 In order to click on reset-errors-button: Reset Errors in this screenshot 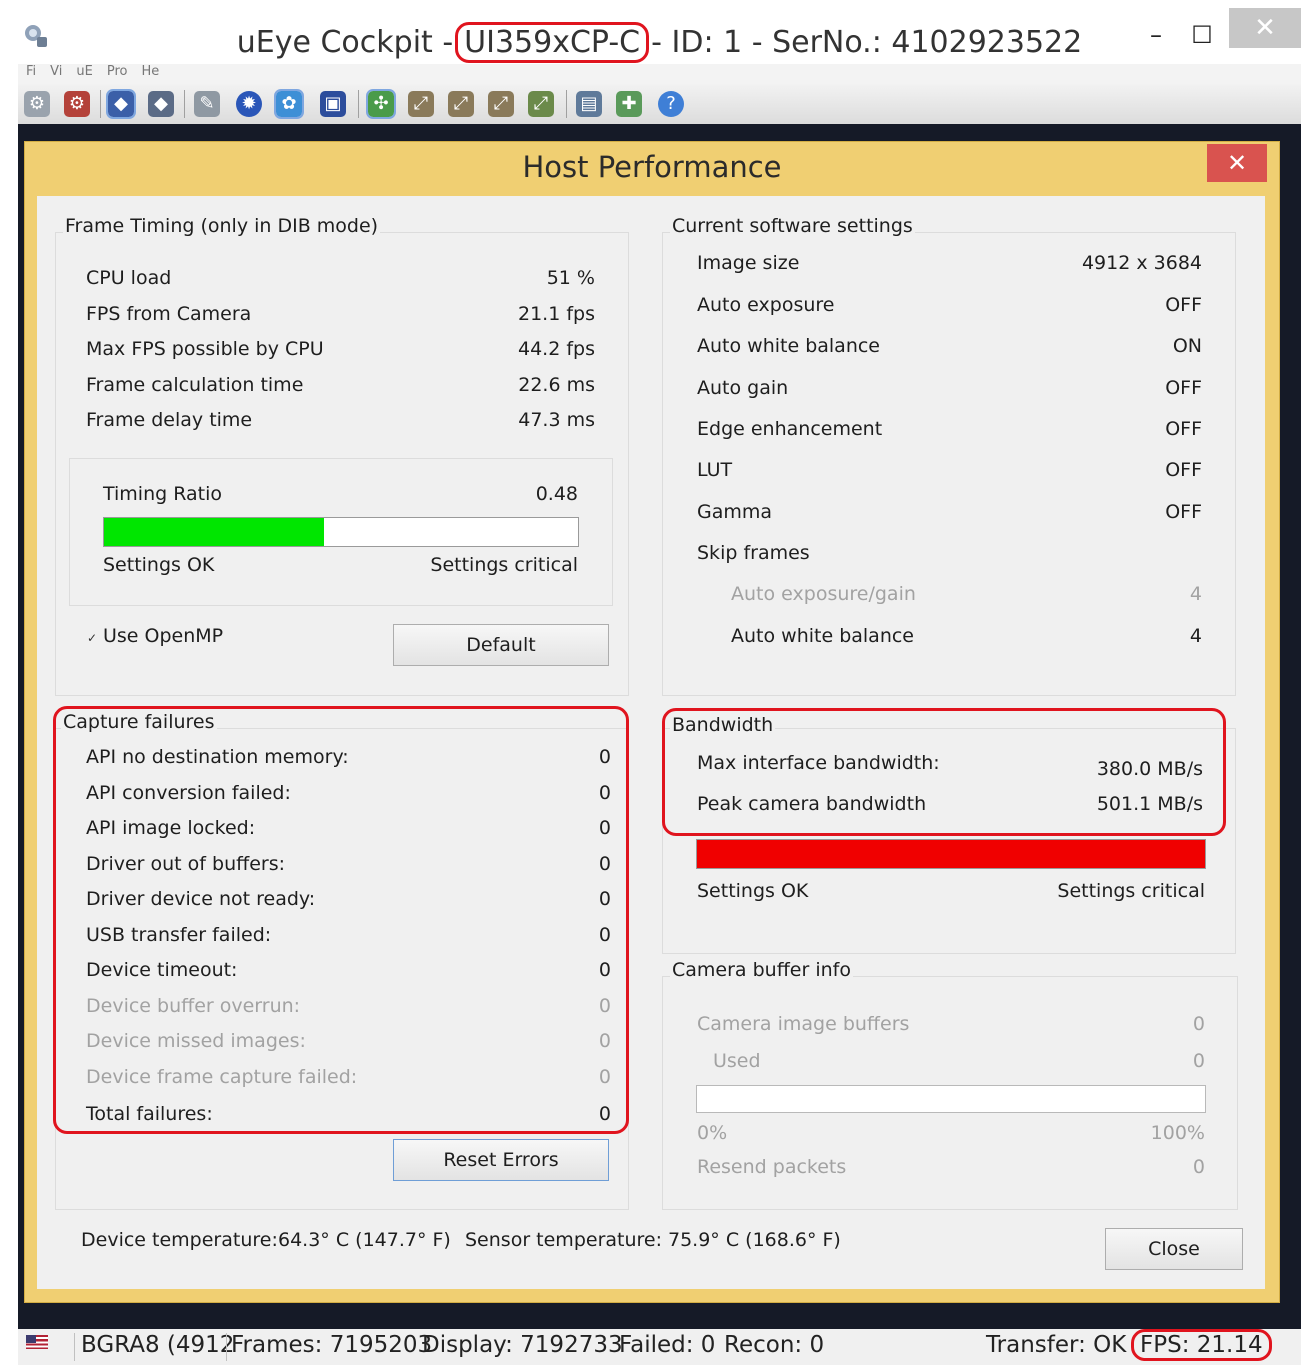, I will do `click(501, 1160)`.